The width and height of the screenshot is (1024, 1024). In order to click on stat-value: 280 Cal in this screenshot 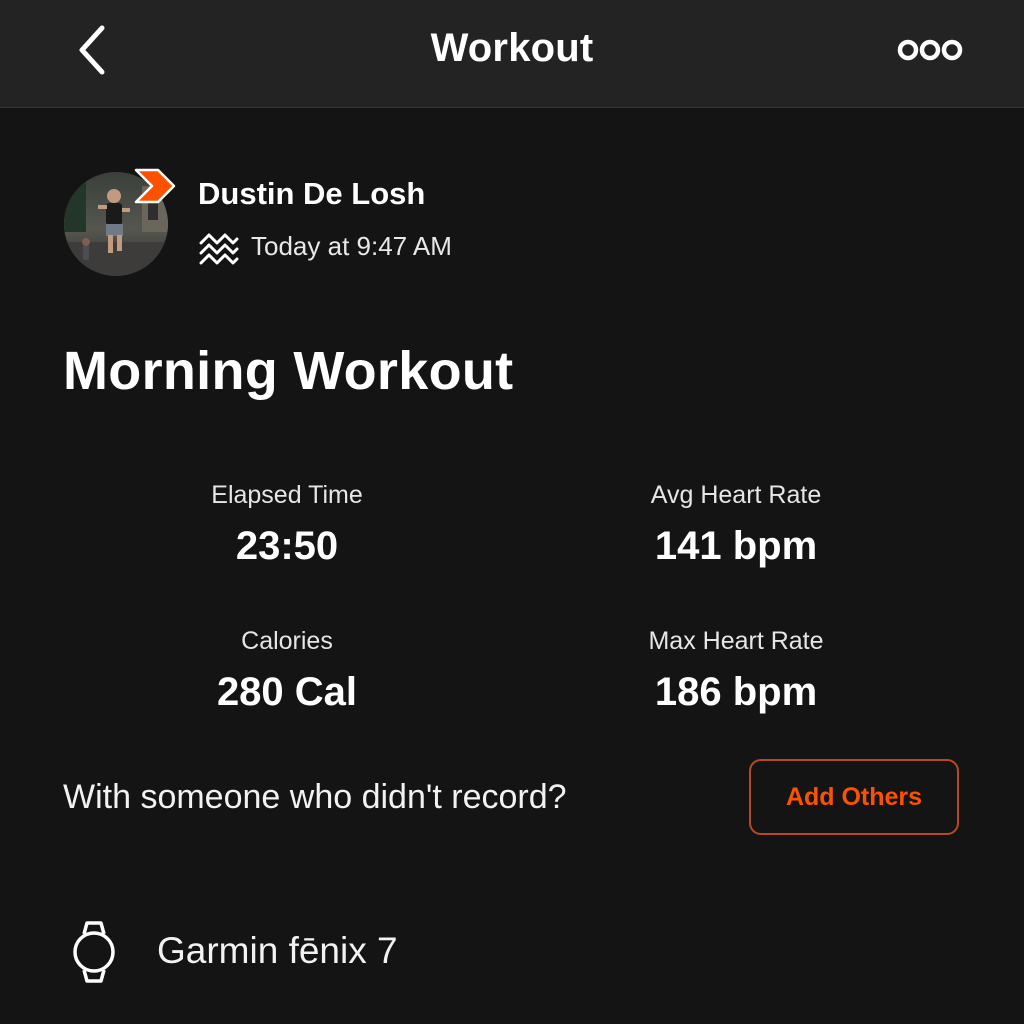, I will do `click(287, 692)`.